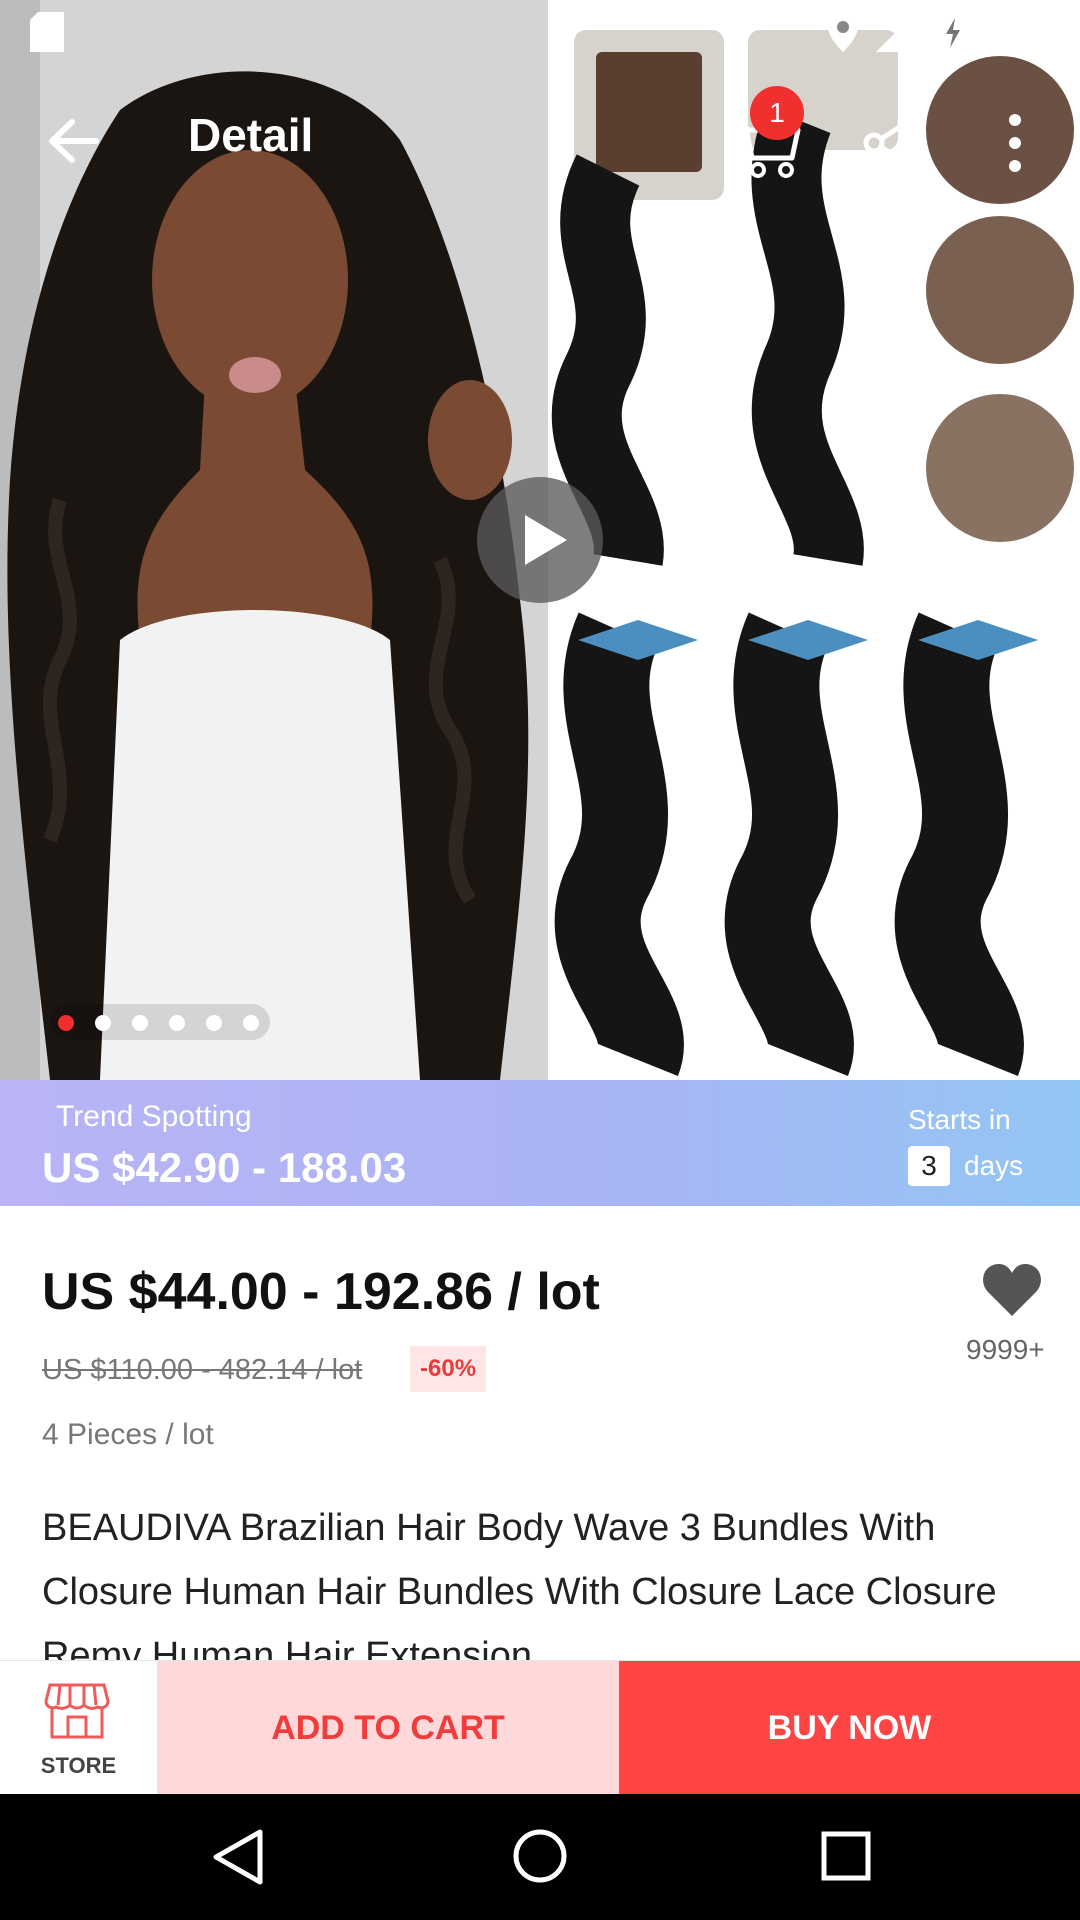  Describe the element at coordinates (128, 1434) in the screenshot. I see `lot-size: 4 Pieces / lot` at that location.